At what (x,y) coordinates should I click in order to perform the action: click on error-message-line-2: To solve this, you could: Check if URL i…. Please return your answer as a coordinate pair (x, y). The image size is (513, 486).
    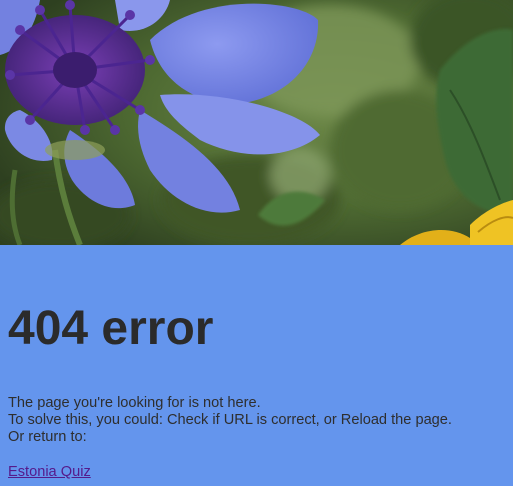
    Looking at the image, I should click on (230, 420).